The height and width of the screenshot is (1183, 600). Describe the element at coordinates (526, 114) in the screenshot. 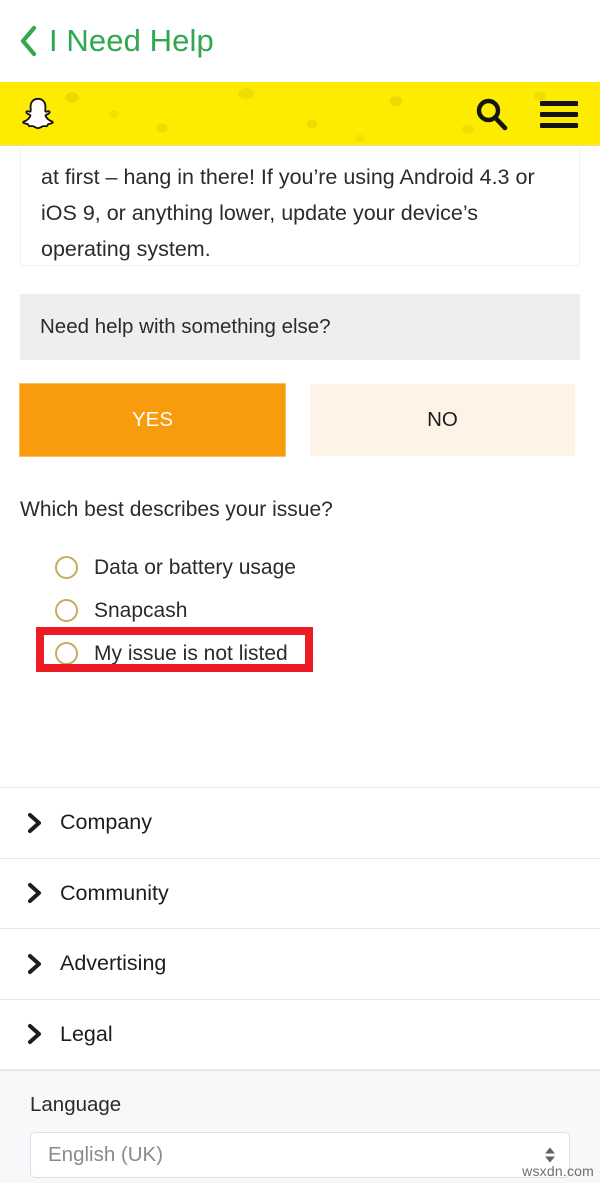

I see `bar-actions` at that location.